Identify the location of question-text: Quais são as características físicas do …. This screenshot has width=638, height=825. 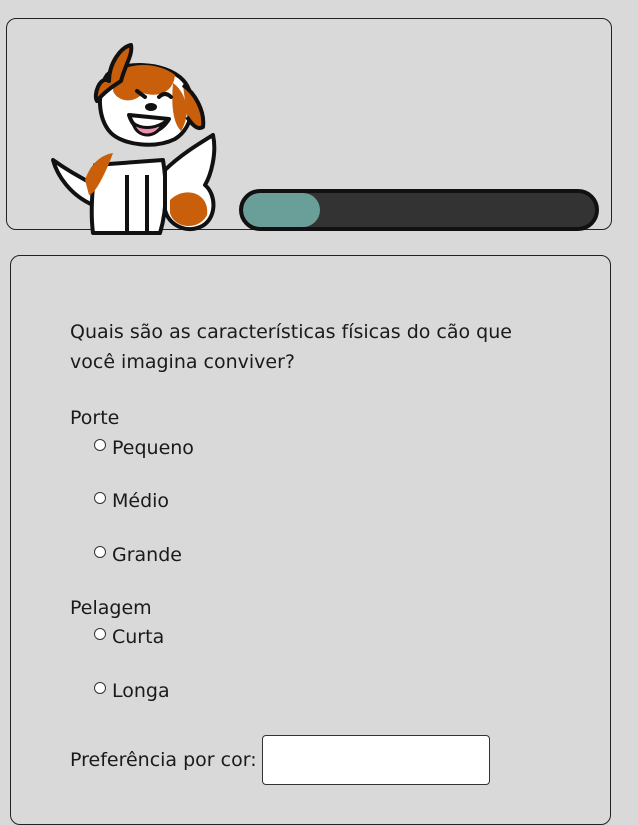
(291, 347).